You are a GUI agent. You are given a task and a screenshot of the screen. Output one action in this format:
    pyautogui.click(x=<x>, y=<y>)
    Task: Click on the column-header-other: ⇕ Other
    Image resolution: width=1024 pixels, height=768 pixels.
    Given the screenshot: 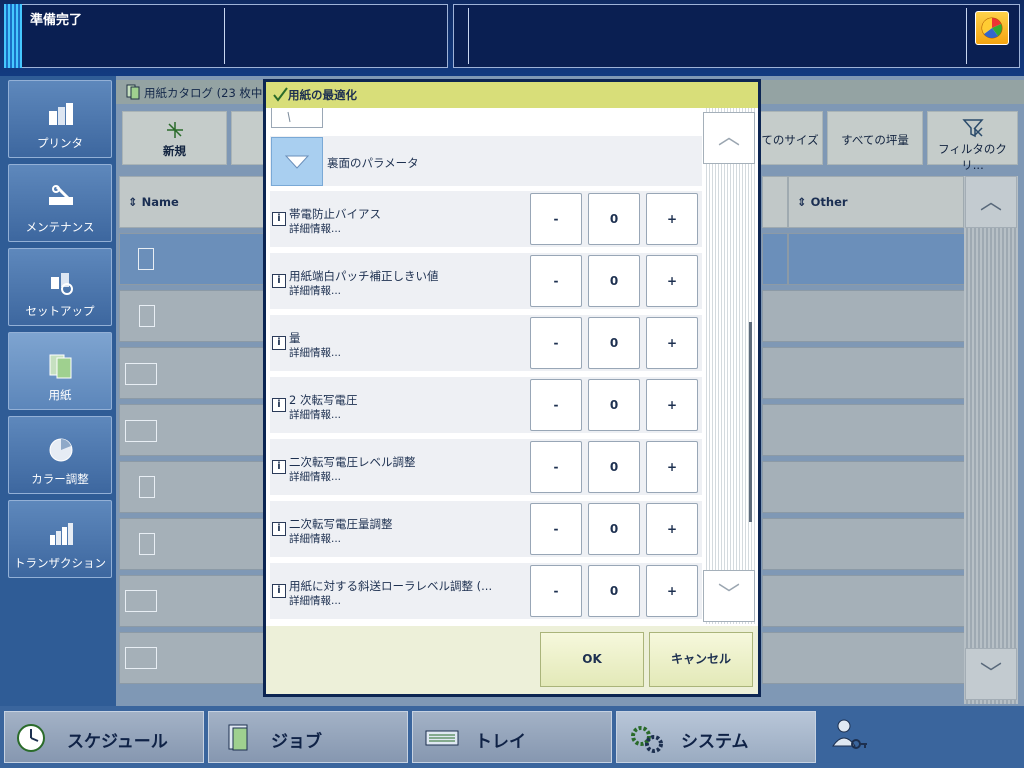 What is the action you would take?
    pyautogui.click(x=876, y=202)
    